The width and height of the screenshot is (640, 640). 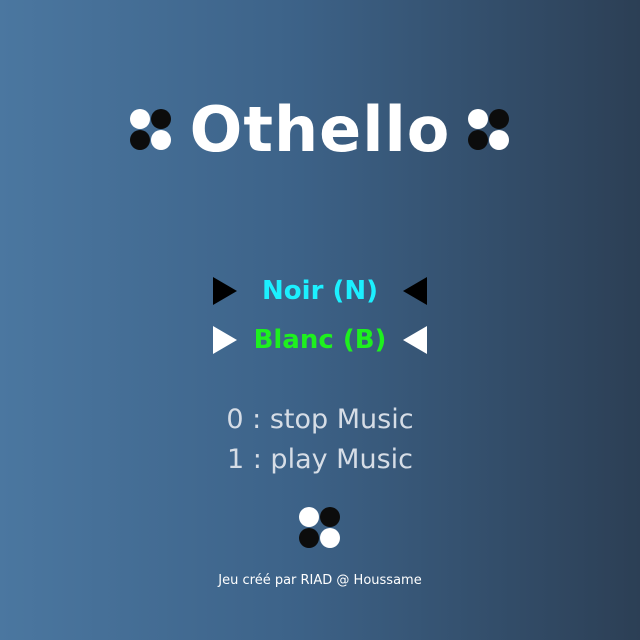 I want to click on credits-footer: Jeu créé par RIAD @ Houssame, so click(x=320, y=580).